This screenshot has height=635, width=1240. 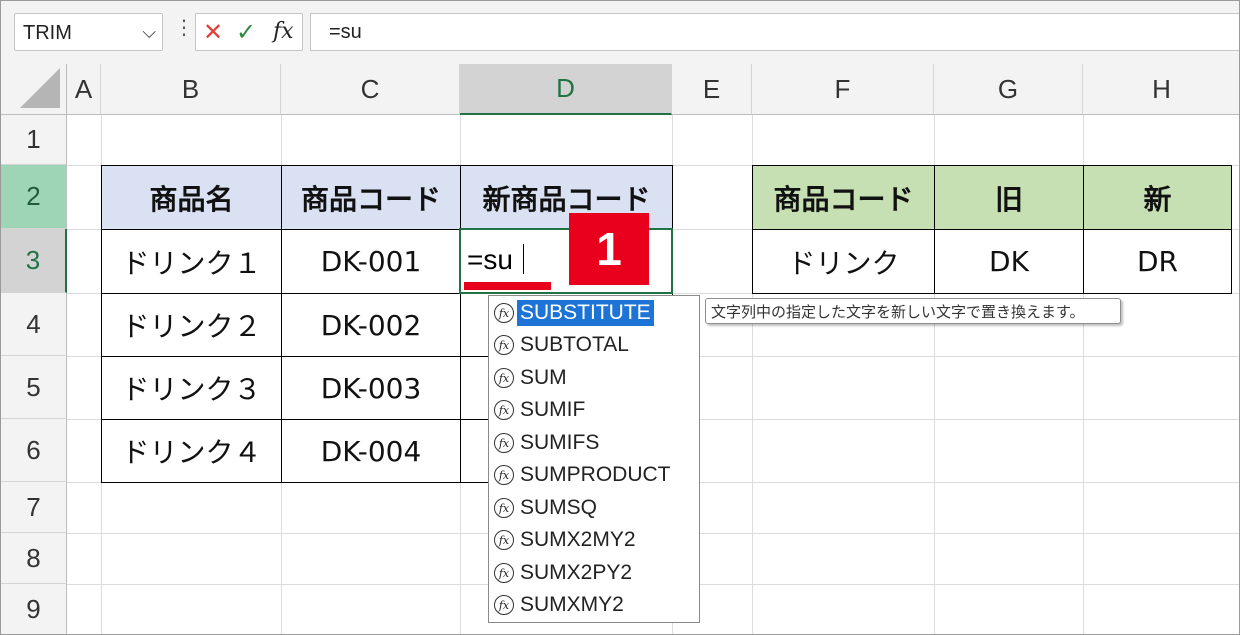 What do you see at coordinates (191, 325) in the screenshot?
I see `table1-cell-name: ドリンク２` at bounding box center [191, 325].